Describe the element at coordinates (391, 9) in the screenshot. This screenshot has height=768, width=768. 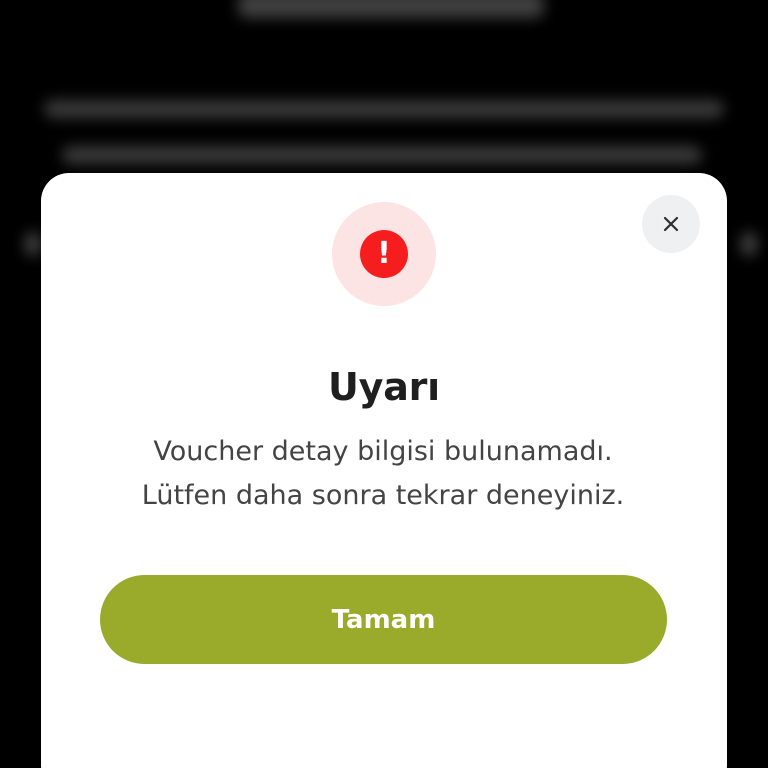
I see `background-title-blur` at that location.